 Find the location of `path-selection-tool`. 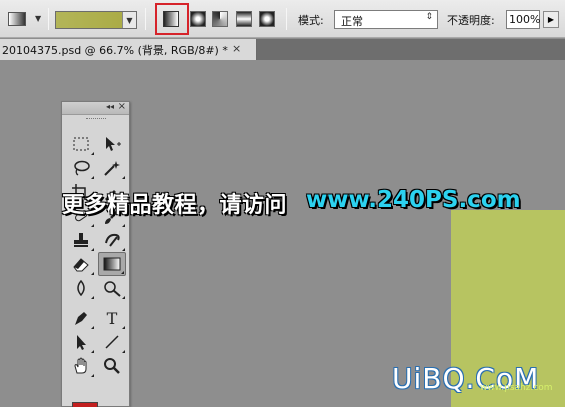

path-selection-tool is located at coordinates (81, 342).